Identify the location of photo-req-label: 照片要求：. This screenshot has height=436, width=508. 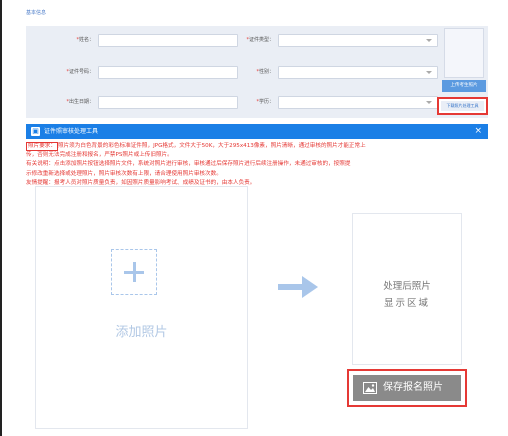
(42, 146).